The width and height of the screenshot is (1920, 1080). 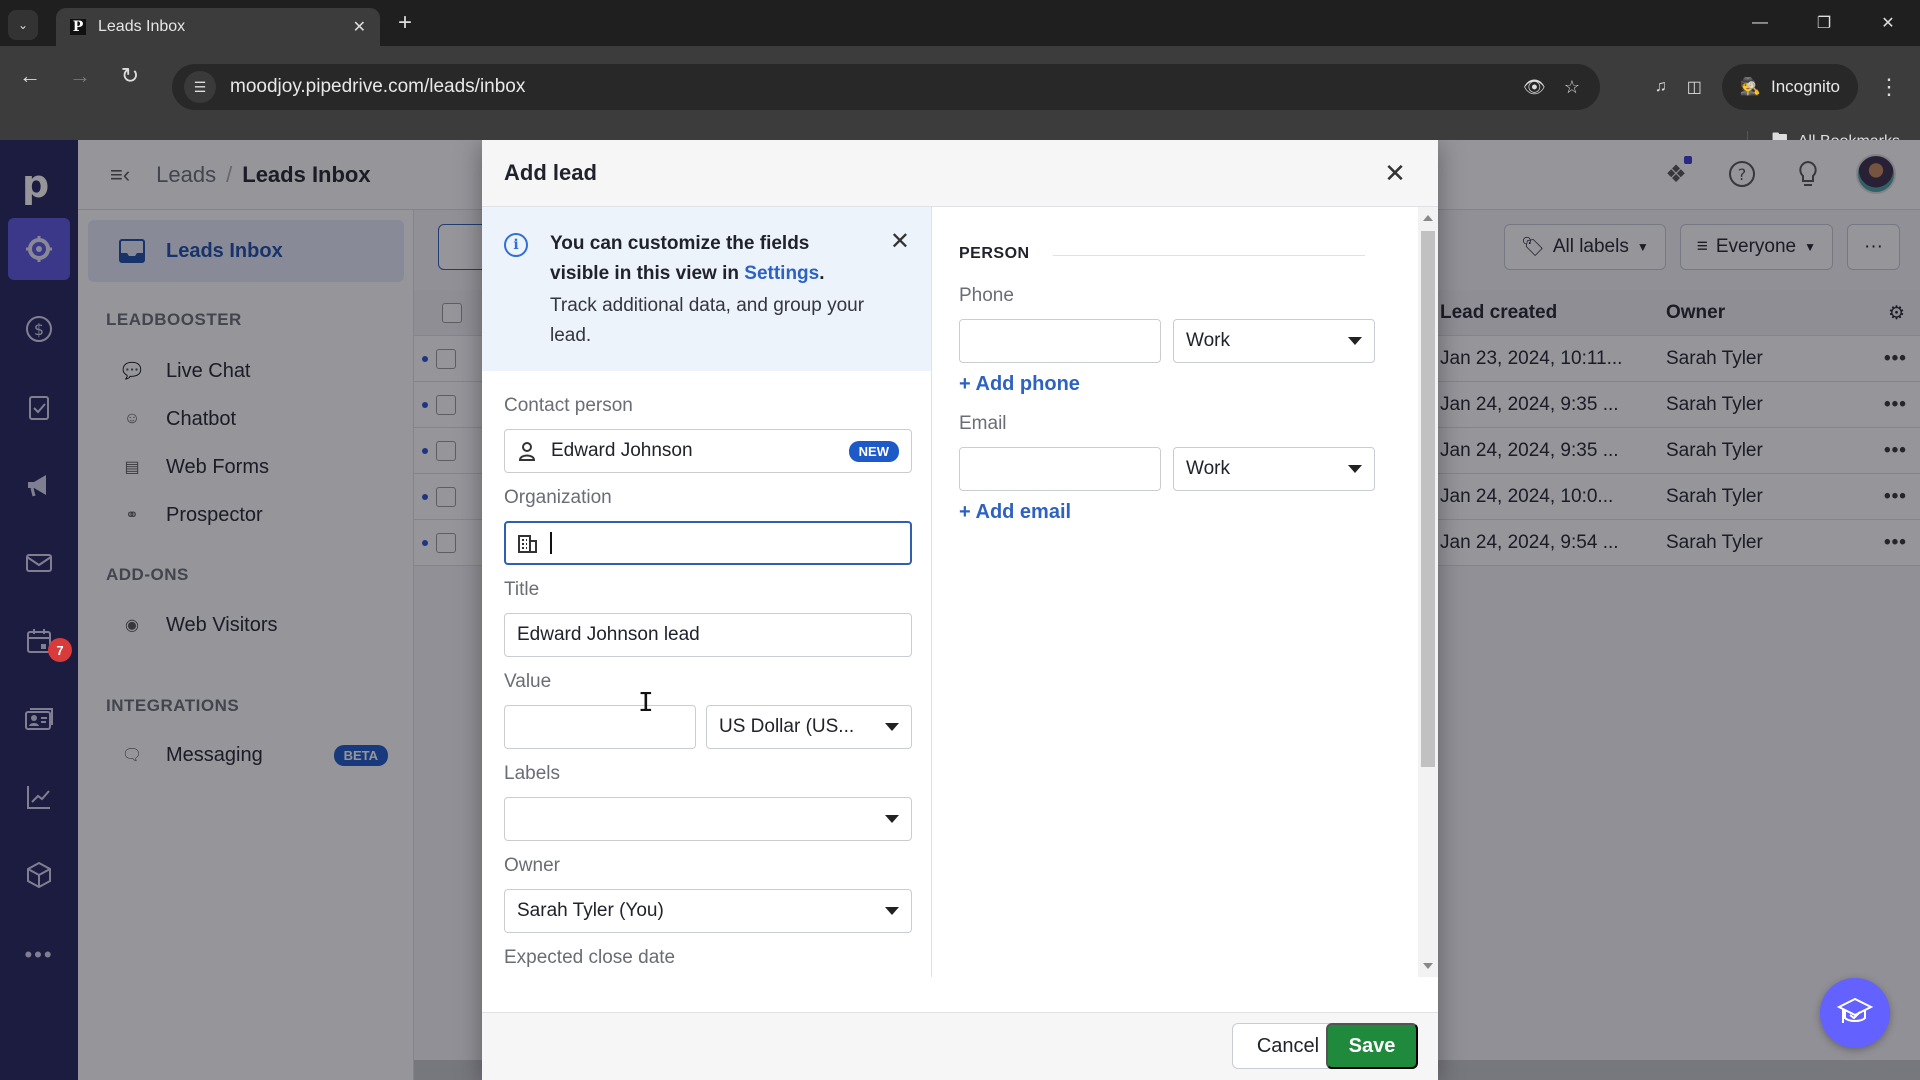 What do you see at coordinates (1060, 341) in the screenshot?
I see `phone-input` at bounding box center [1060, 341].